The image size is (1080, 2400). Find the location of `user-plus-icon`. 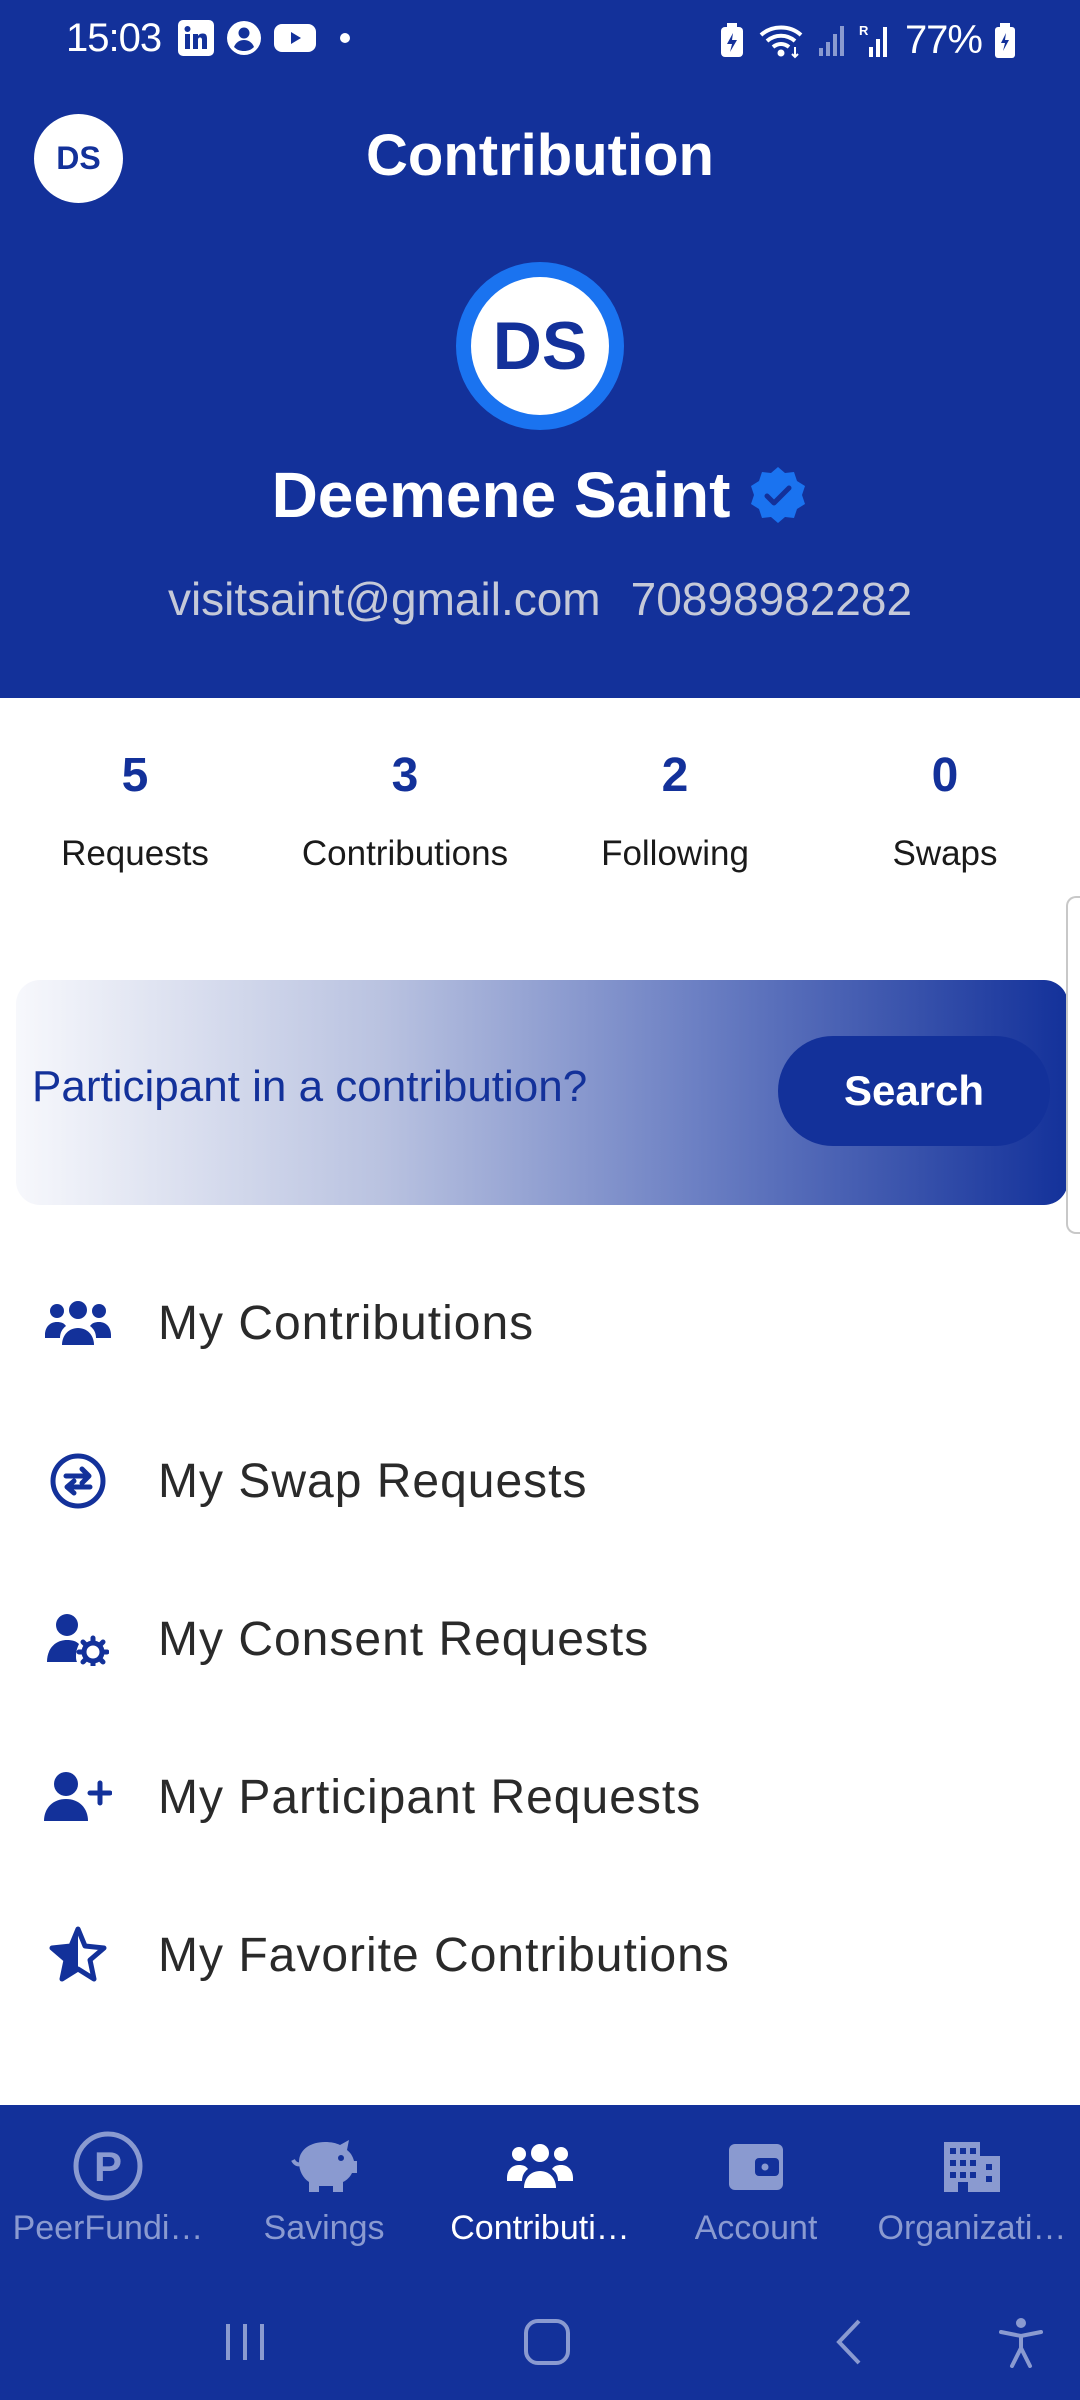

user-plus-icon is located at coordinates (78, 1797).